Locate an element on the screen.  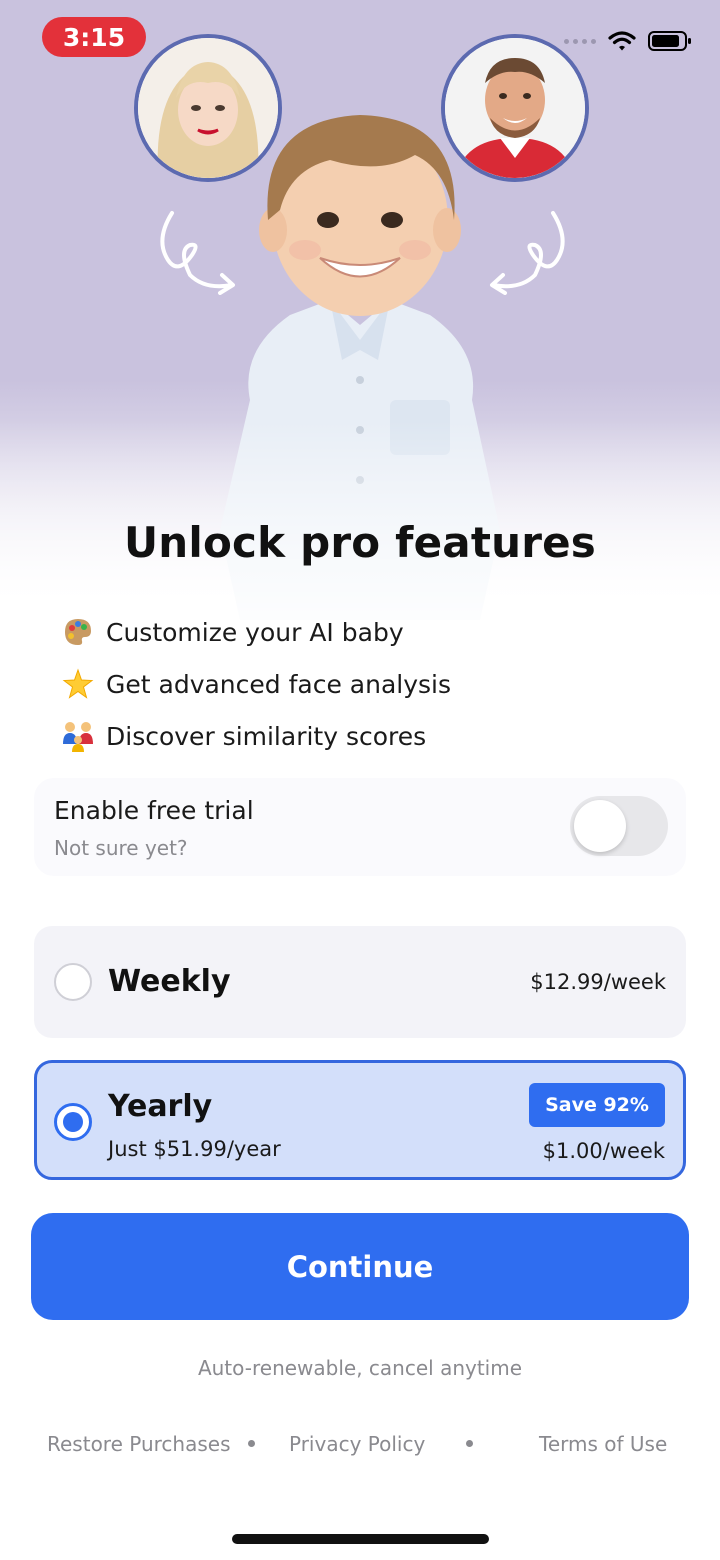
home-indicator is located at coordinates (360, 1539).